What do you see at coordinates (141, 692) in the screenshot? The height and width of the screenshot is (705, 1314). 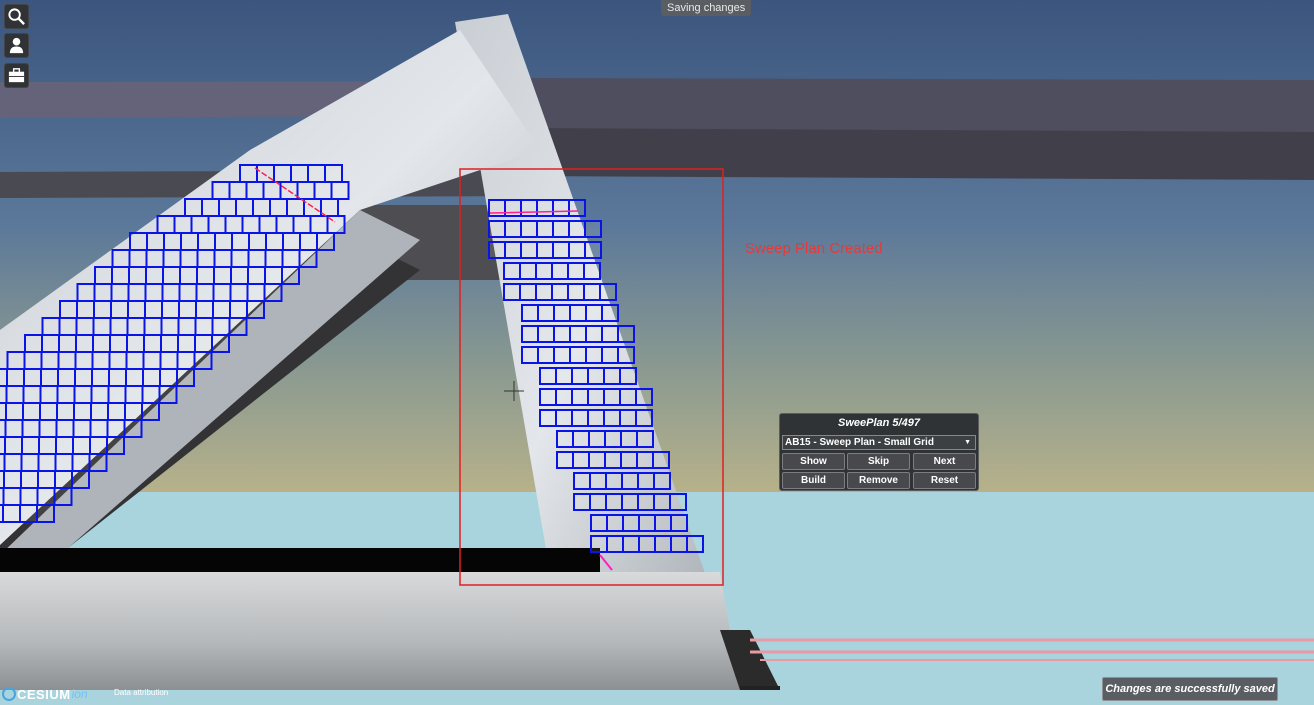 I see `data-attribution-link: Data attribution` at bounding box center [141, 692].